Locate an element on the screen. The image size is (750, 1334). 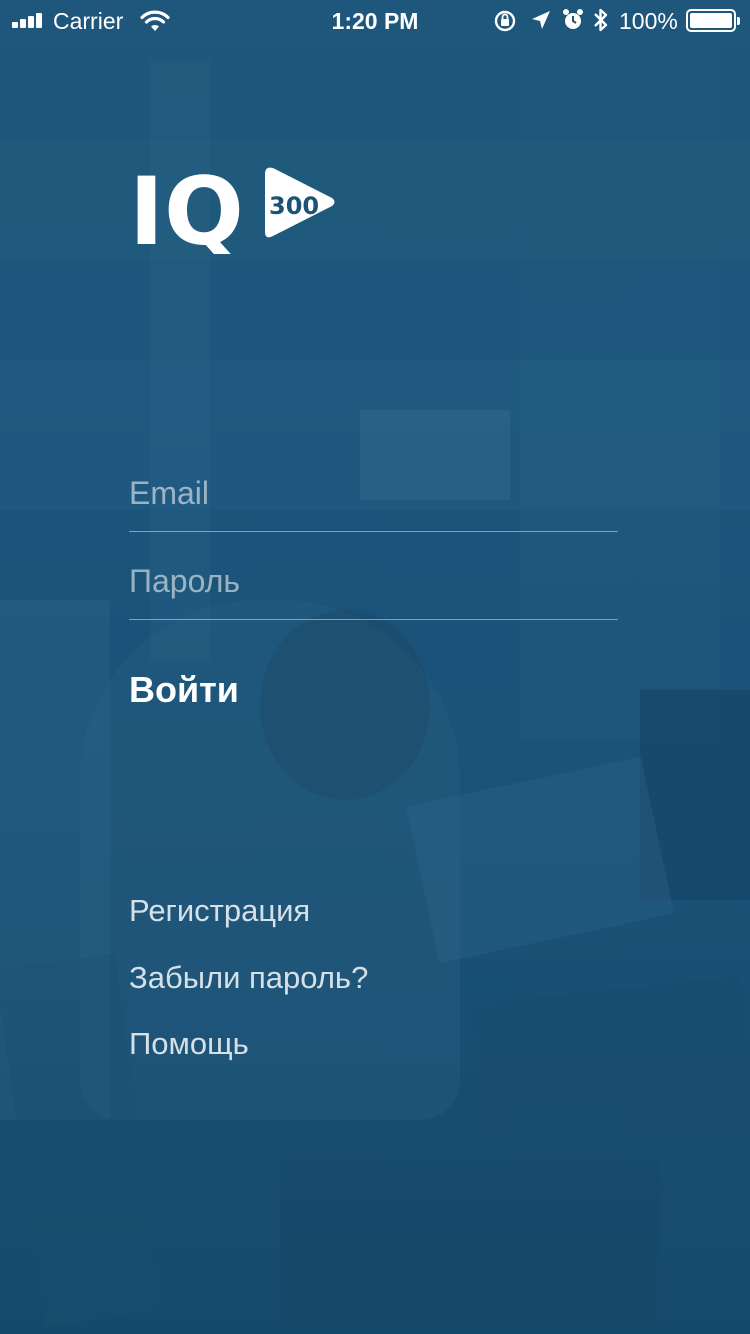
location-icon is located at coordinates (541, 20).